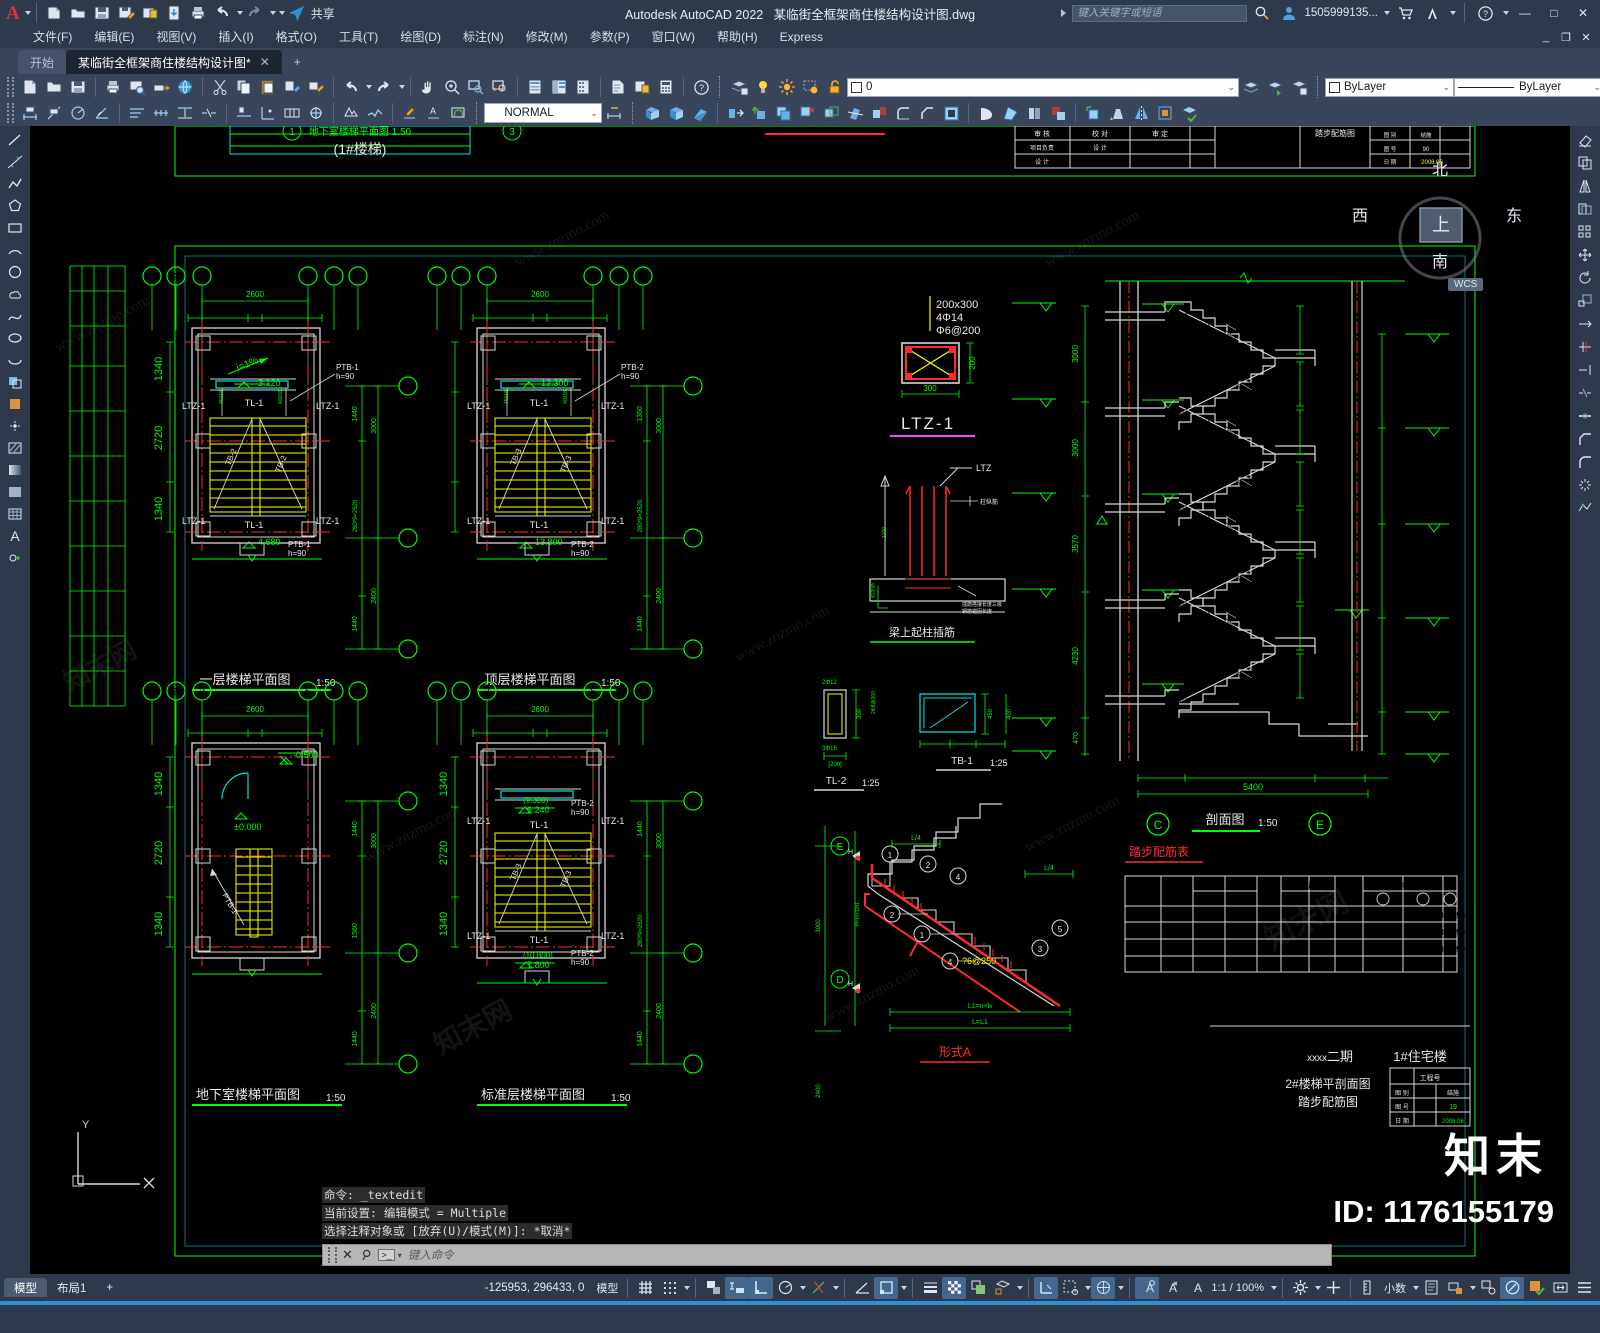  I want to click on otrack-icon, so click(818, 1288).